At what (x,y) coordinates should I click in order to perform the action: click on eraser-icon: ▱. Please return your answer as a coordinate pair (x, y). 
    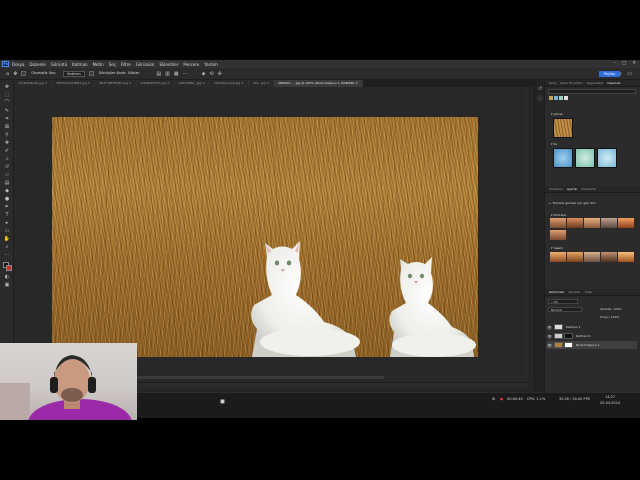
    Looking at the image, I should click on (7, 175).